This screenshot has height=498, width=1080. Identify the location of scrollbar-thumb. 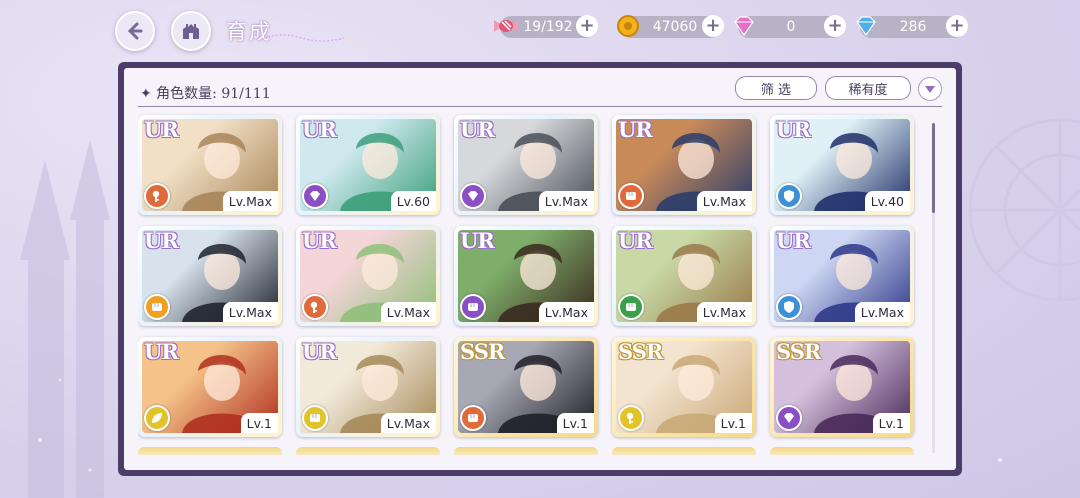
(933, 168).